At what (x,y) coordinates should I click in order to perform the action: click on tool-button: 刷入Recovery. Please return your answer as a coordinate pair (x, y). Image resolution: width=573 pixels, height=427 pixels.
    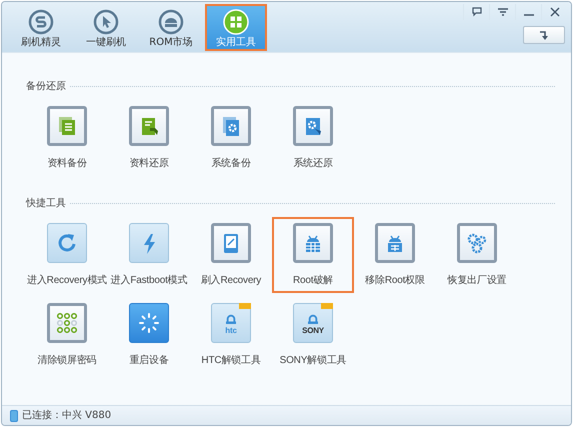
    Looking at the image, I should click on (231, 255).